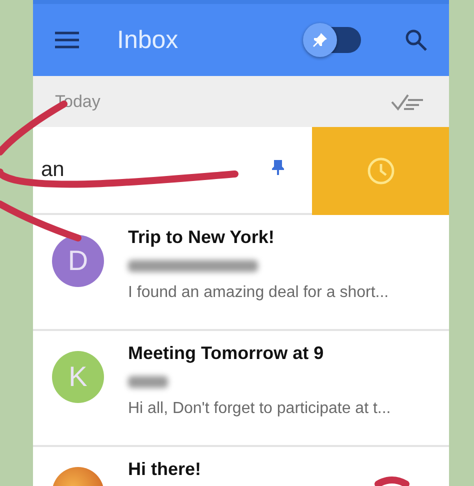 Image resolution: width=474 pixels, height=486 pixels. Describe the element at coordinates (226, 353) in the screenshot. I see `email-subject: Meeting Tomorrow at 9` at that location.